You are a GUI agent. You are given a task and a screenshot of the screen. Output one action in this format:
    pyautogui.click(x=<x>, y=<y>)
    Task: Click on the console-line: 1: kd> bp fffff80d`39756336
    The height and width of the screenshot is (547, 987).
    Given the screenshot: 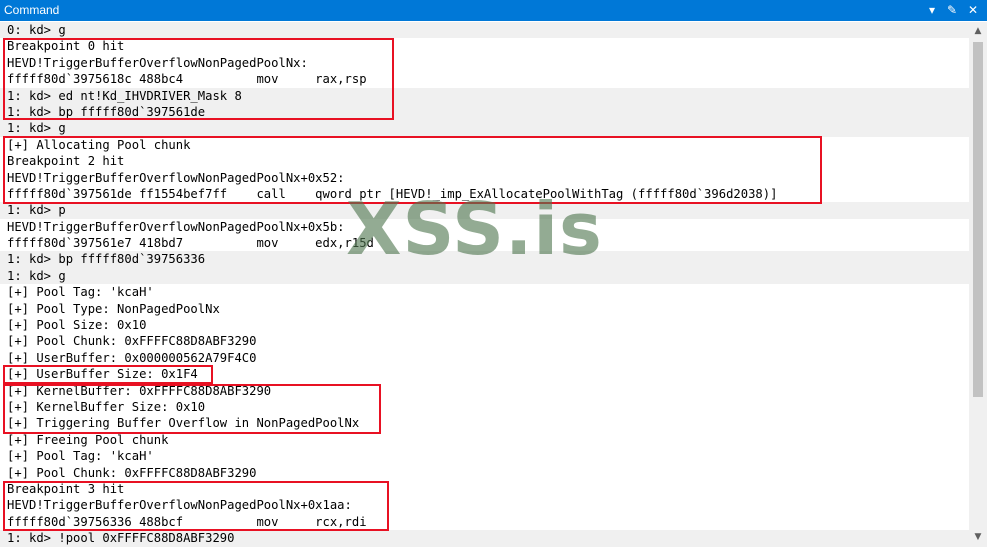 What is the action you would take?
    pyautogui.click(x=484, y=259)
    